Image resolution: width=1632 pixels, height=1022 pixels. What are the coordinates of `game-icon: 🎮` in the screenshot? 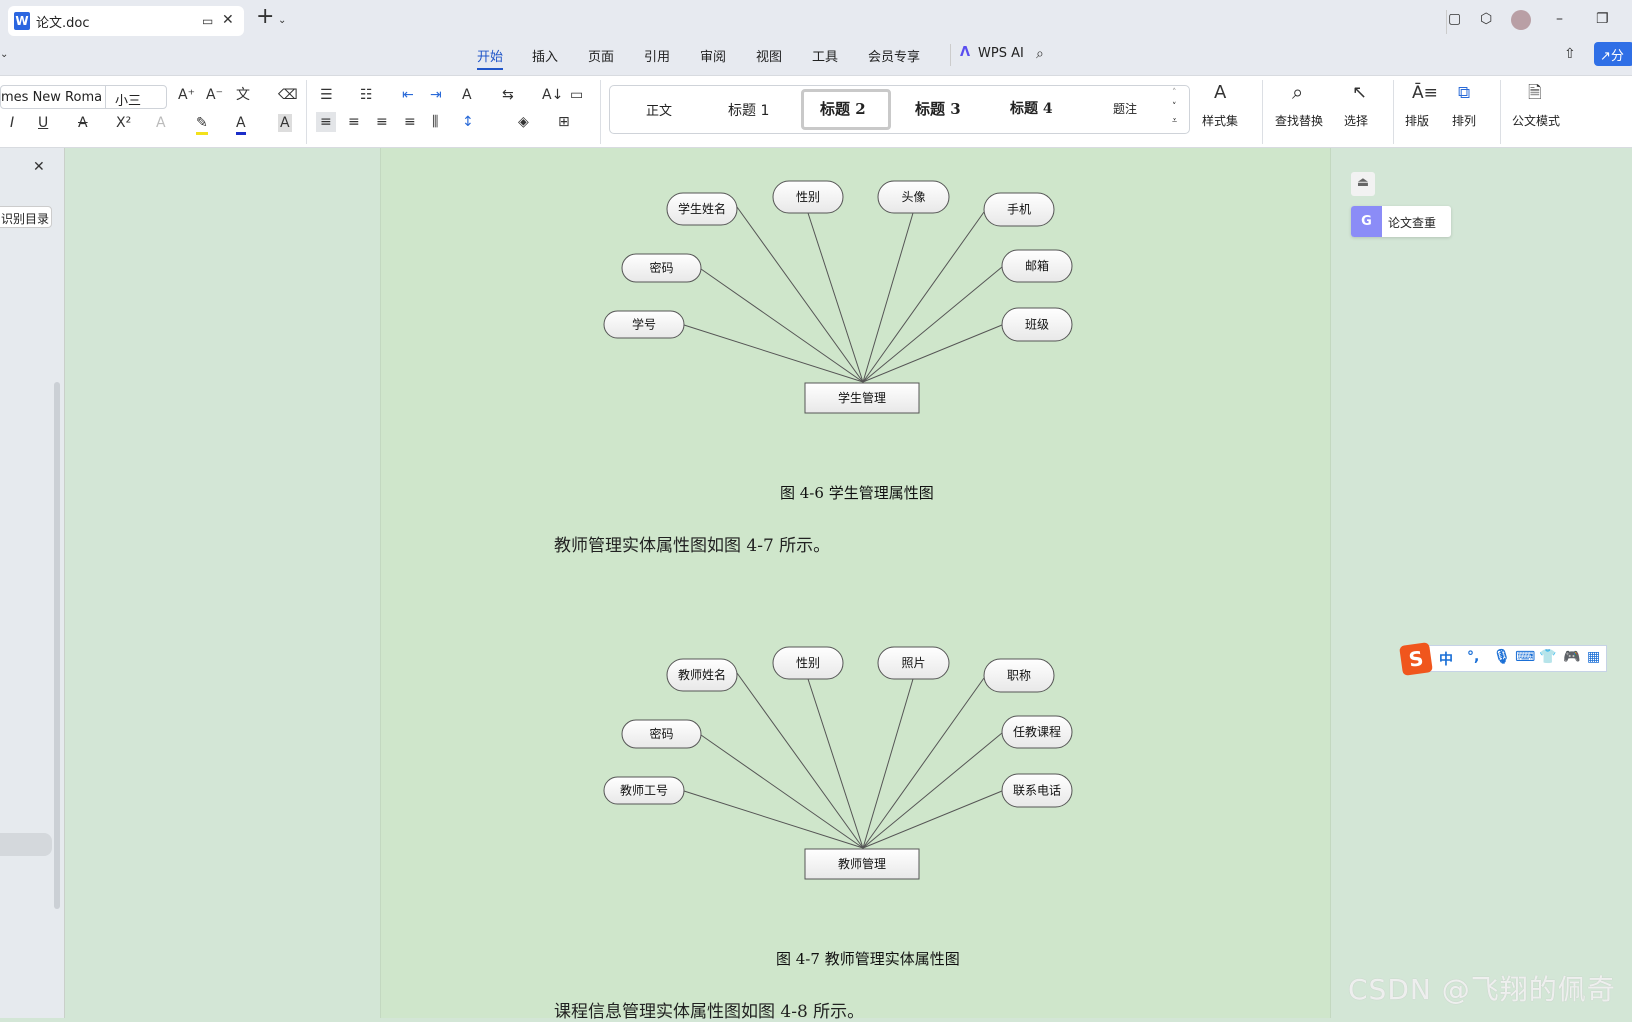 It's located at (1571, 657).